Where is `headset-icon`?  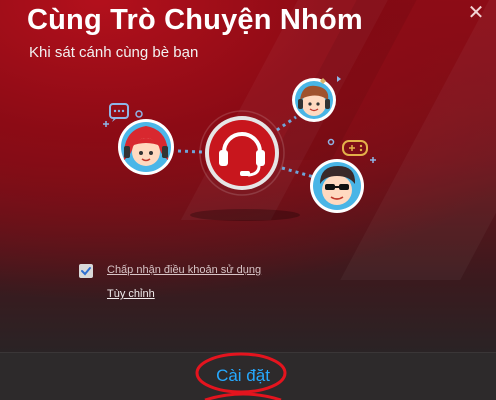 headset-icon is located at coordinates (242, 153).